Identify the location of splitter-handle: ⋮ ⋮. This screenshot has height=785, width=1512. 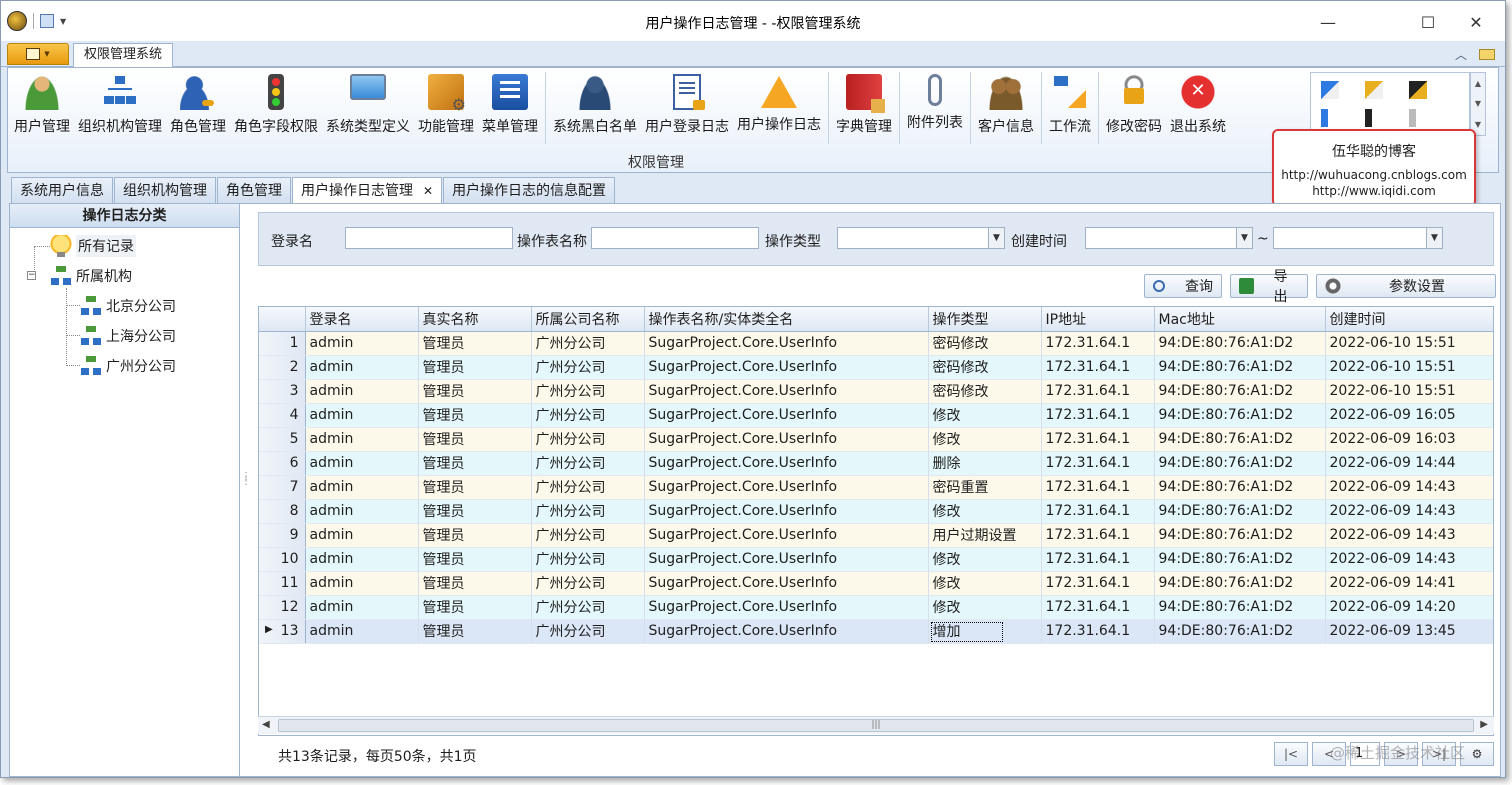
(246, 483).